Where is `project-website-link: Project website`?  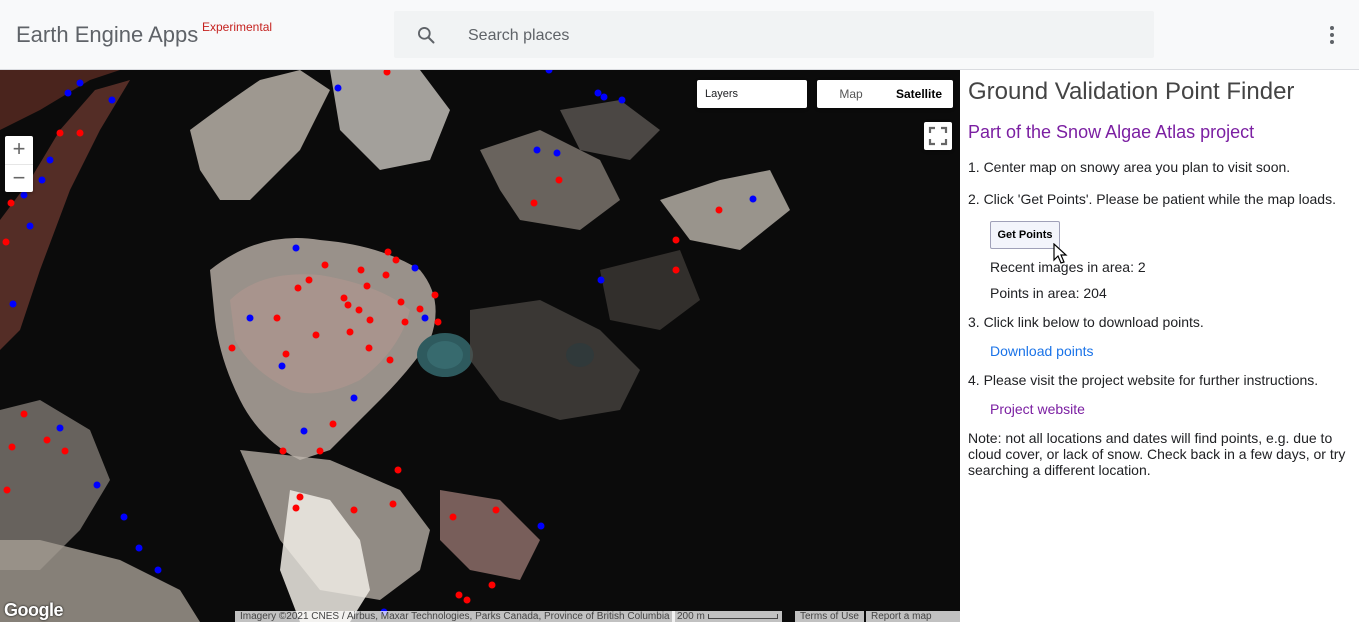 project-website-link: Project website is located at coordinates (1037, 409).